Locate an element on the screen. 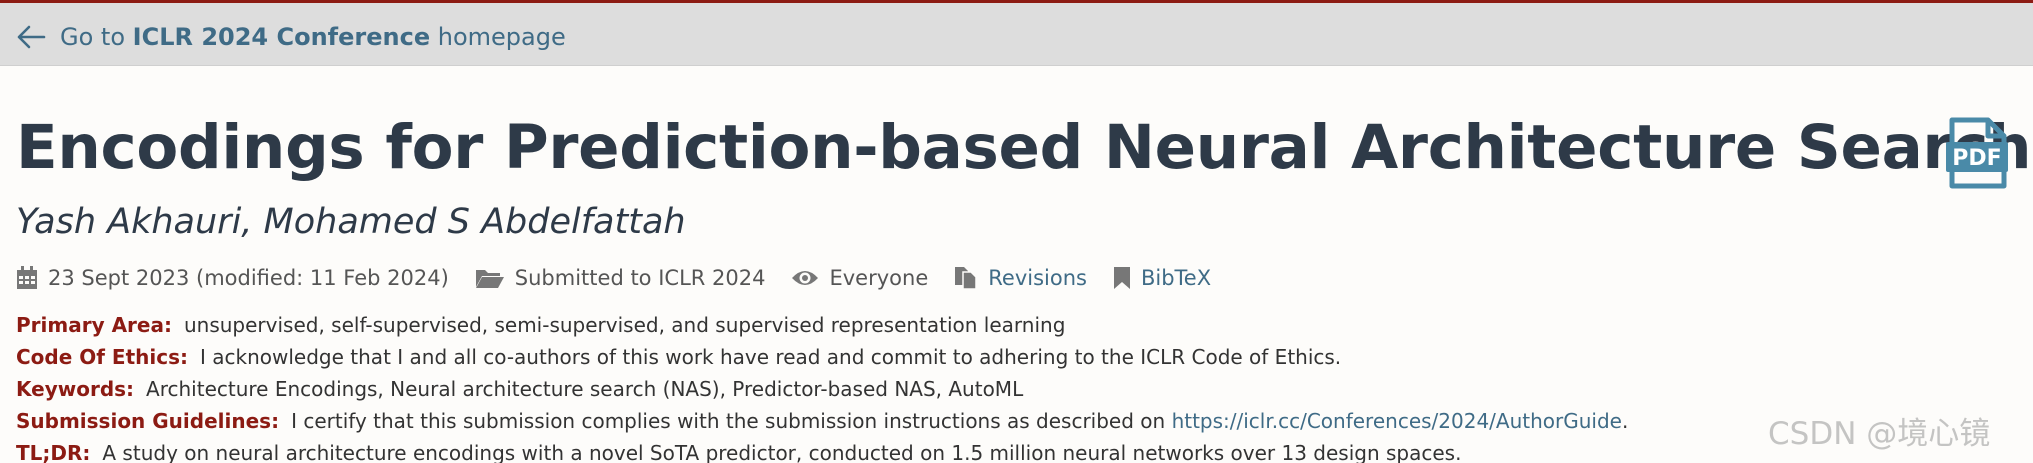 This screenshot has height=463, width=2033. arrow-left-icon is located at coordinates (31, 37).